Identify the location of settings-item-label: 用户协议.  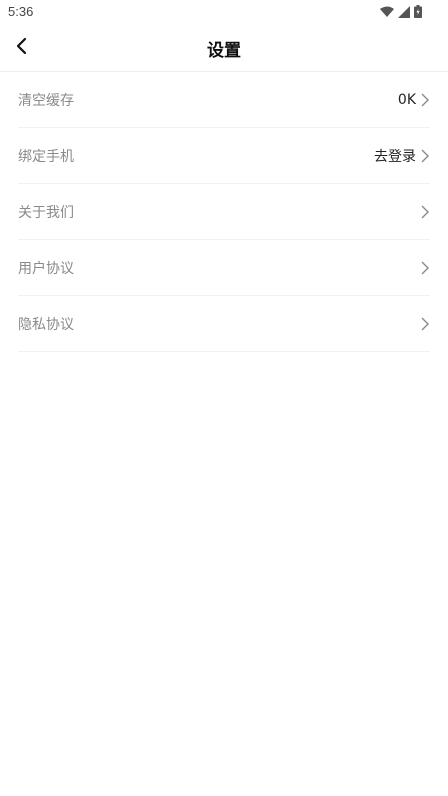
(46, 268).